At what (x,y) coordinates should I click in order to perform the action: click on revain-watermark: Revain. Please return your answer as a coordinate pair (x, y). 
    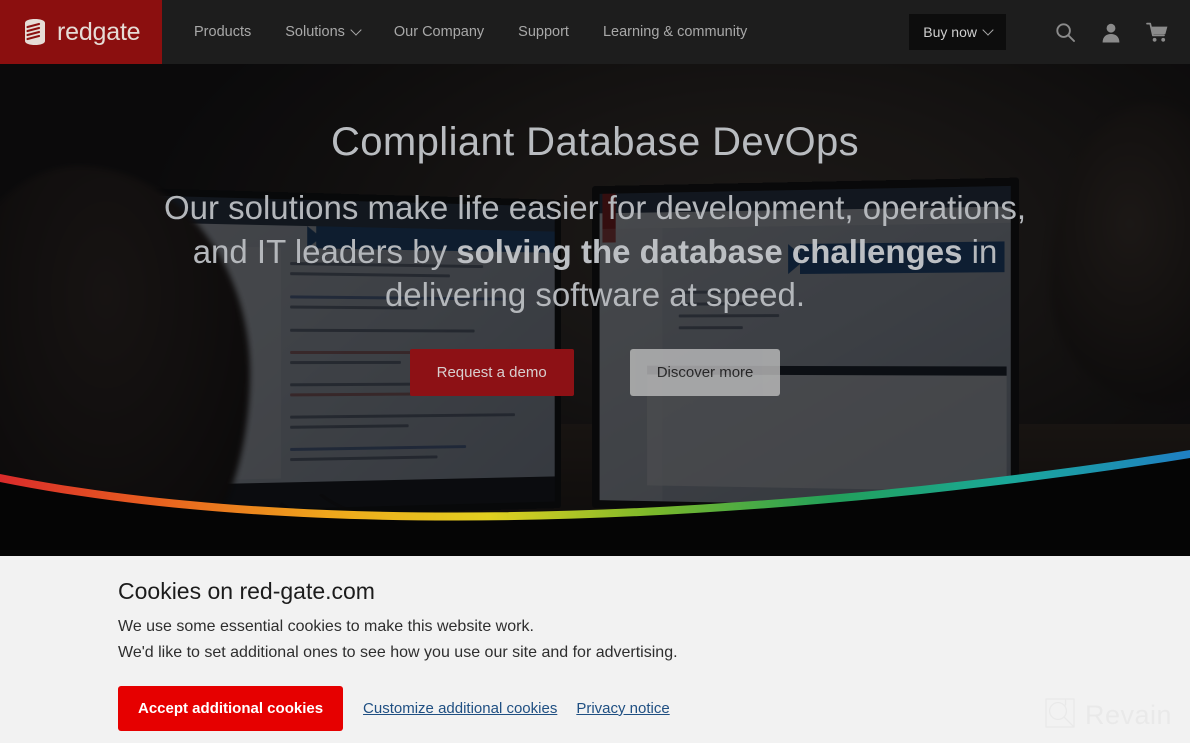
    Looking at the image, I should click on (1107, 715).